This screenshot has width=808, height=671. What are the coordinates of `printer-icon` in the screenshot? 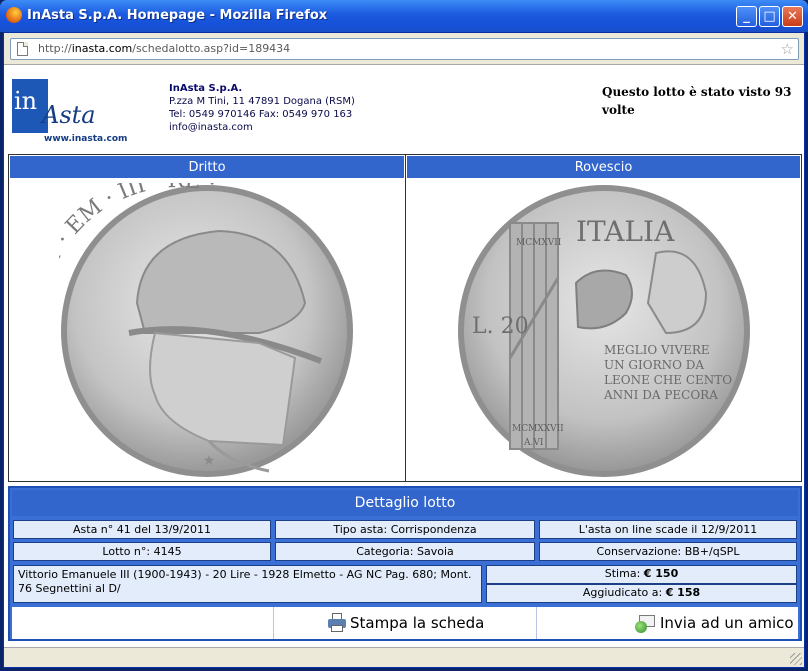 It's located at (336, 622).